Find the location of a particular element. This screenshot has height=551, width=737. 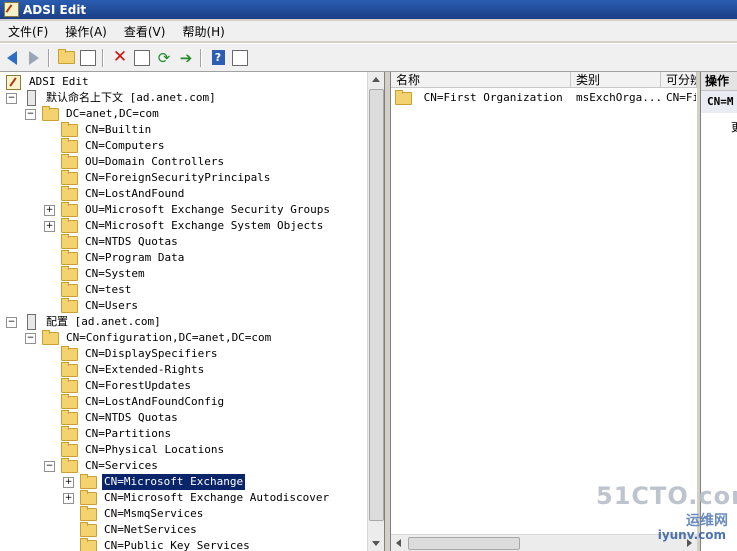

tree-item-label: CN=Physical Locations is located at coordinates (155, 449).